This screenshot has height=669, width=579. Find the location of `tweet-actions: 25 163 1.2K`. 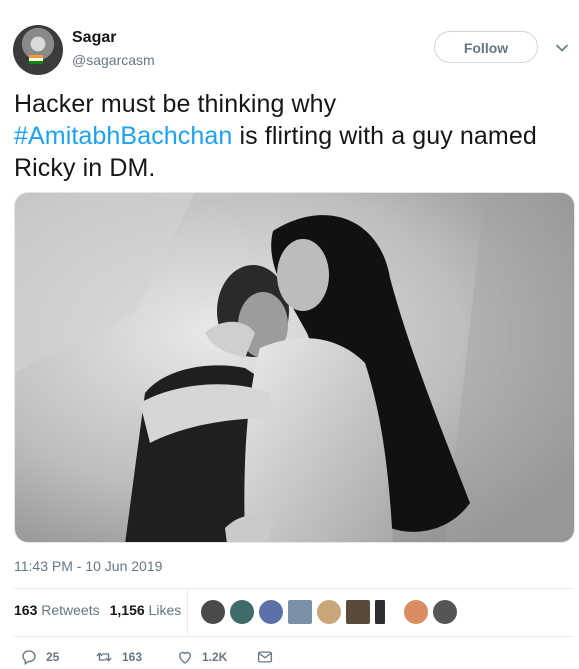

tweet-actions: 25 163 1.2K is located at coordinates (294, 658).